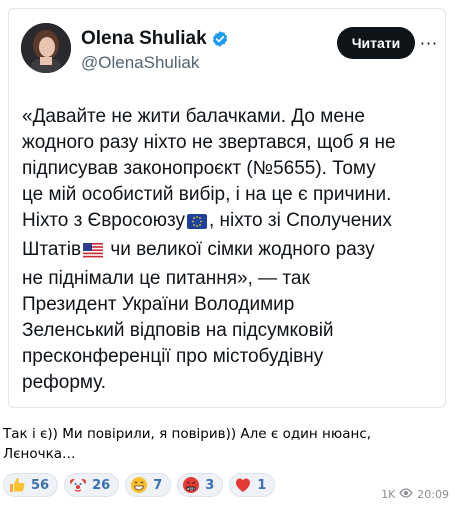 The width and height of the screenshot is (455, 505). What do you see at coordinates (433, 494) in the screenshot?
I see `post-time: 20:09` at bounding box center [433, 494].